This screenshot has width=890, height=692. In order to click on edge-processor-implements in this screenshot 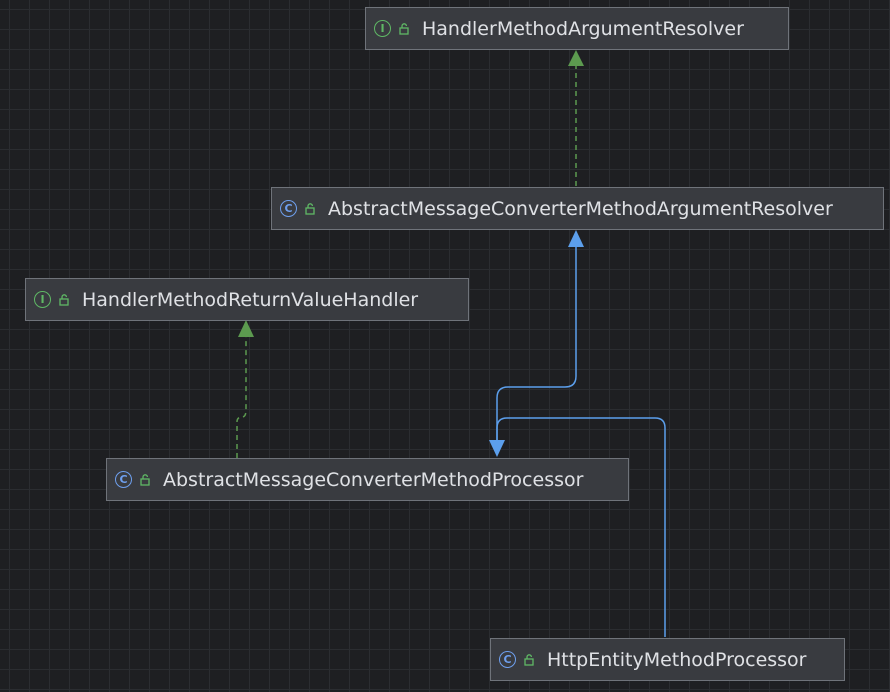, I will do `click(245, 389)`.